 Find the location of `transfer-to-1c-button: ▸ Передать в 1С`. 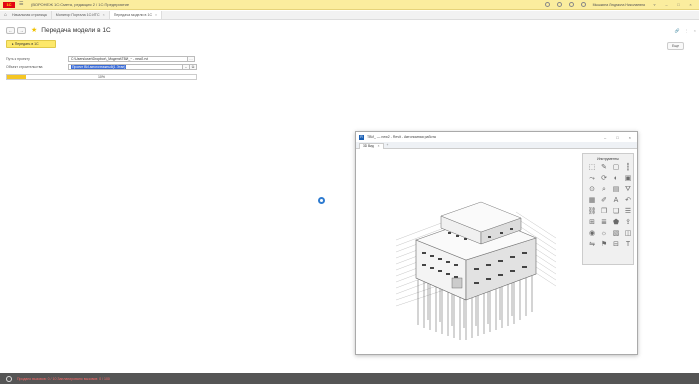

transfer-to-1c-button: ▸ Передать в 1С is located at coordinates (31, 44).